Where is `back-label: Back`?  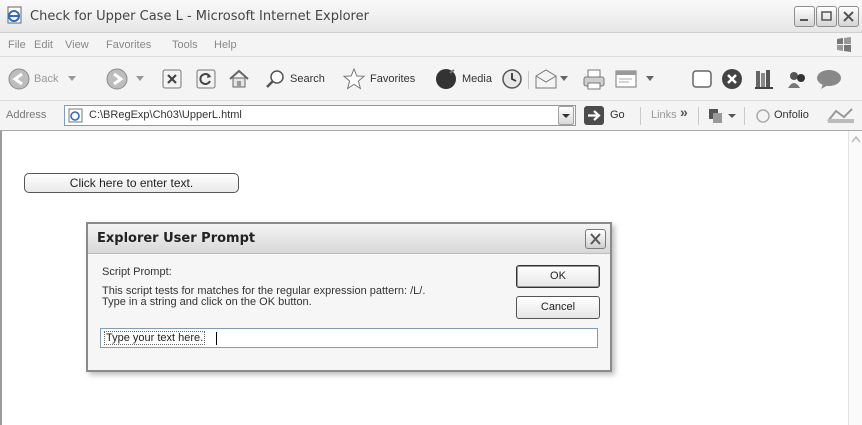
back-label: Back is located at coordinates (46, 79).